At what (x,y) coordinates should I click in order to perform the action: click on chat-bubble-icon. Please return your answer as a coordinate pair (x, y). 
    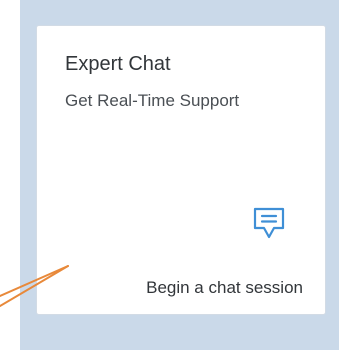
    Looking at the image, I should click on (269, 223).